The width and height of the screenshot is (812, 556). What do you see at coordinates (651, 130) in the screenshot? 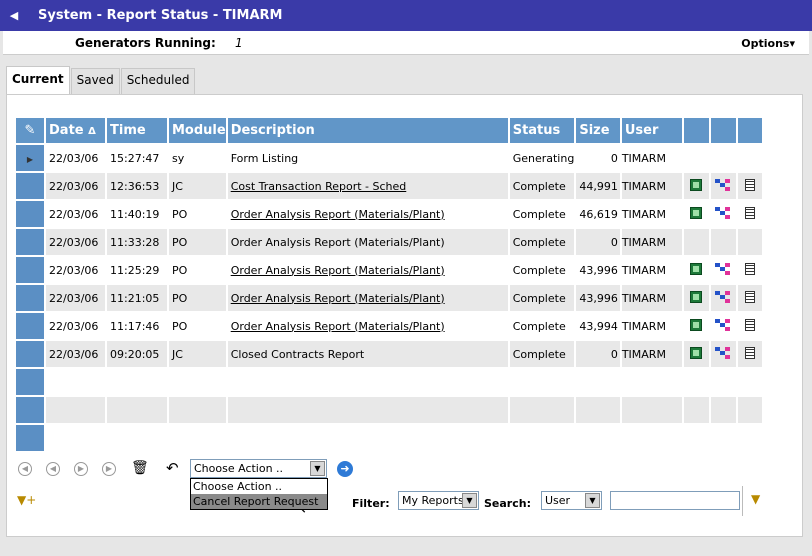
I see `column-user: User` at bounding box center [651, 130].